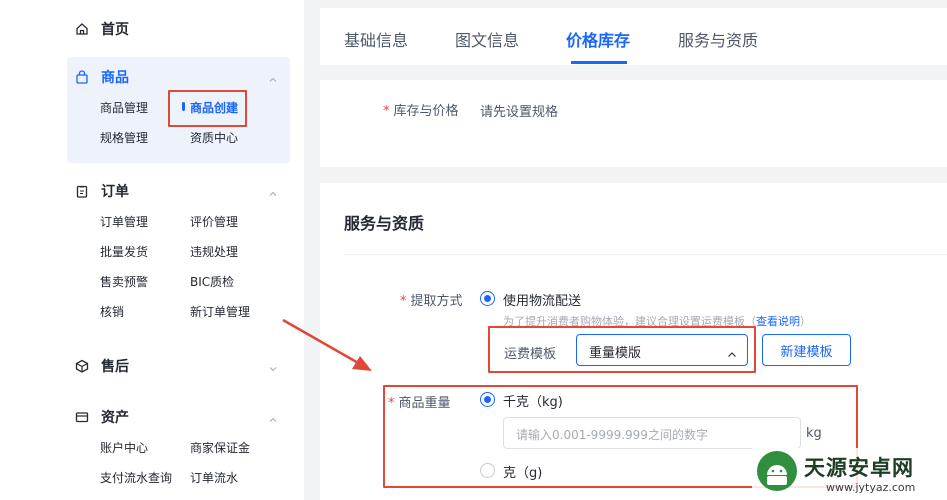  Describe the element at coordinates (859, 468) in the screenshot. I see `watermark-title: 天源安卓网` at that location.